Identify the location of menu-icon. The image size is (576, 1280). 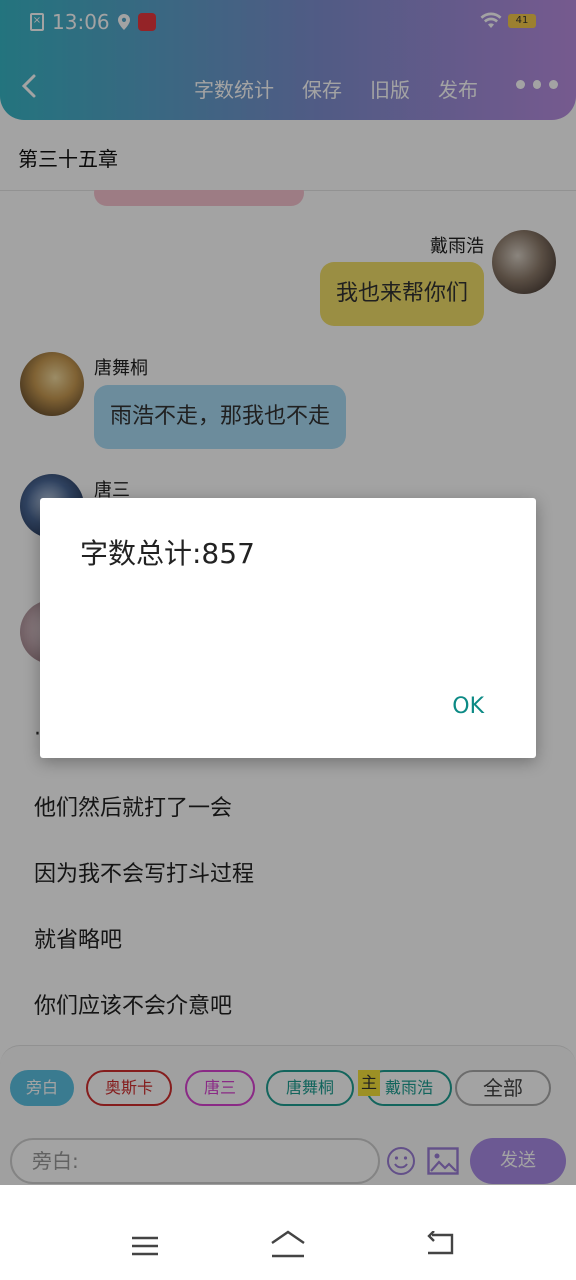
(145, 1246).